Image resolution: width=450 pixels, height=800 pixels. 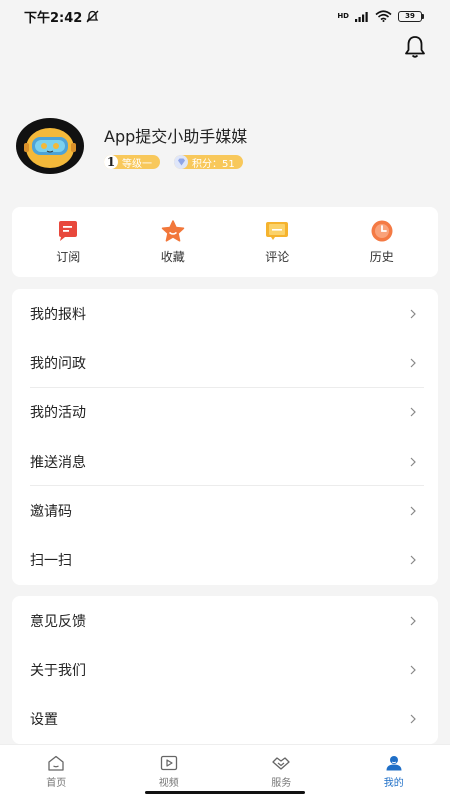 I want to click on handshake-icon, so click(x=281, y=763).